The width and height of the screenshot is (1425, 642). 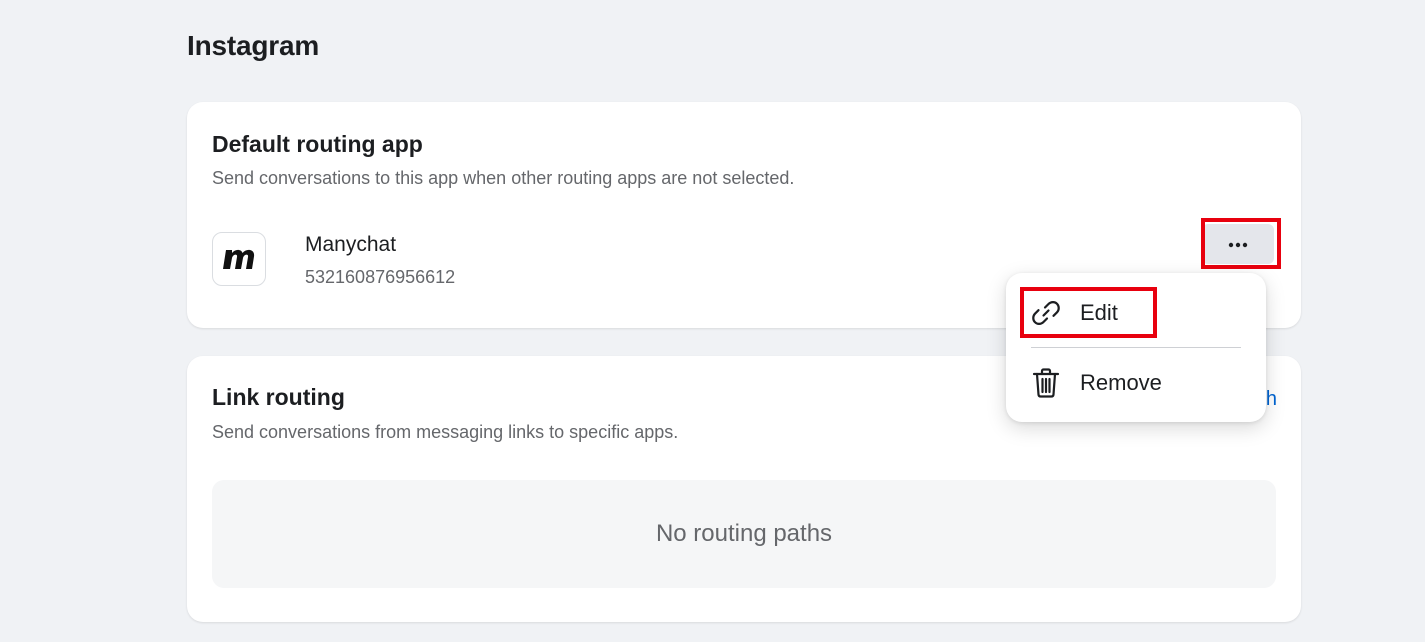 What do you see at coordinates (1121, 382) in the screenshot?
I see `menu-item-remove-label: Remove` at bounding box center [1121, 382].